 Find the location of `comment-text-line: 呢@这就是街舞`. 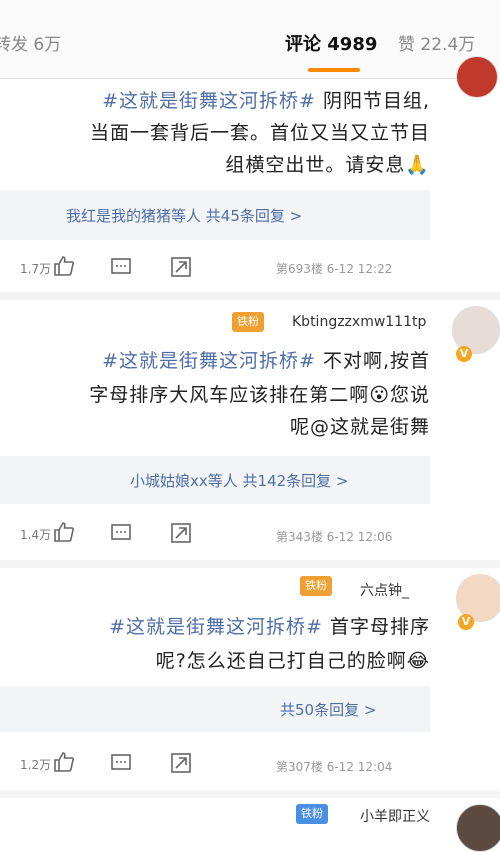

comment-text-line: 呢@这就是街舞 is located at coordinates (359, 427).